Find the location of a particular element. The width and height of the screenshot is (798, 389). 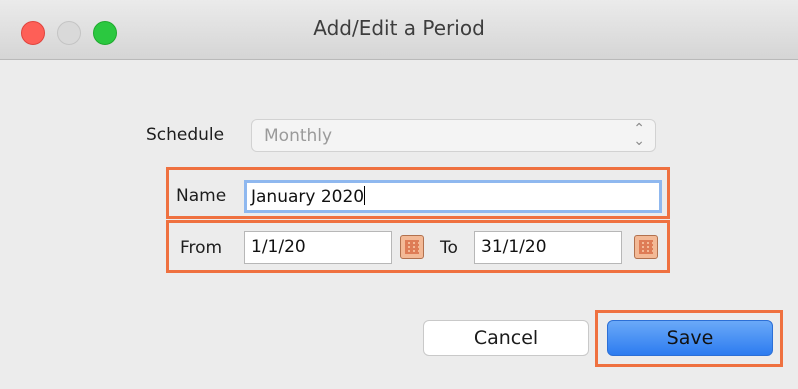

name-input-value: January 2020 is located at coordinates (308, 197).